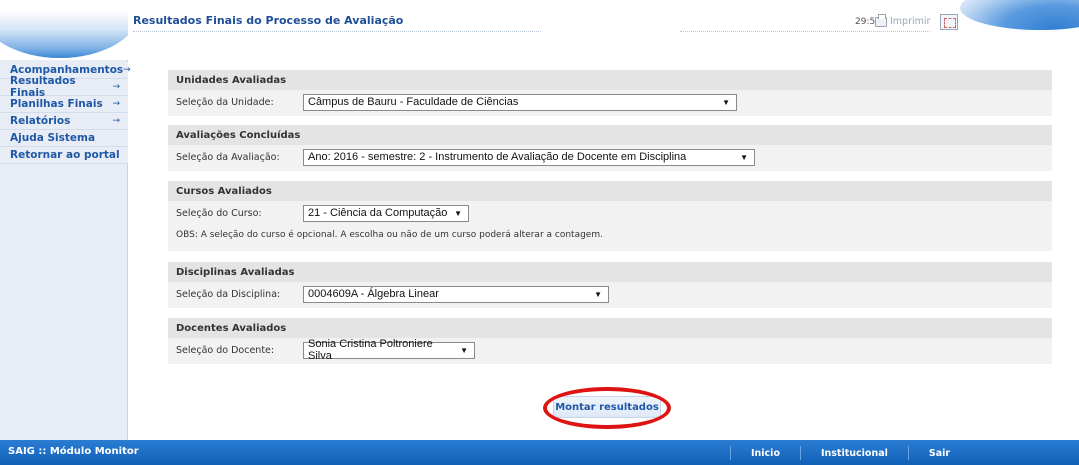  Describe the element at coordinates (610, 272) in the screenshot. I see `panel-header: Disciplinas Avaliadas` at that location.